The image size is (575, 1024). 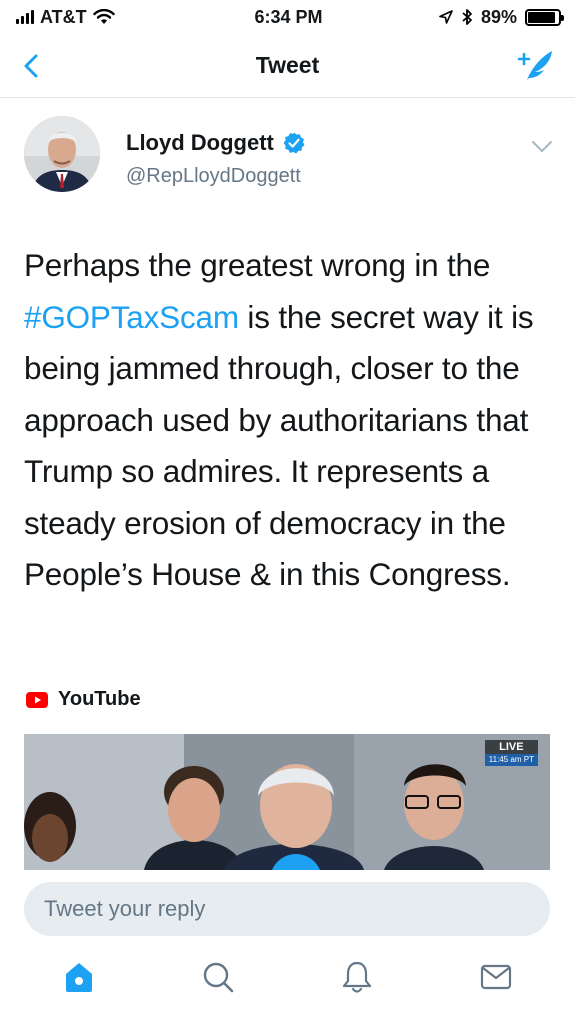 I want to click on tab-home, so click(x=79, y=977).